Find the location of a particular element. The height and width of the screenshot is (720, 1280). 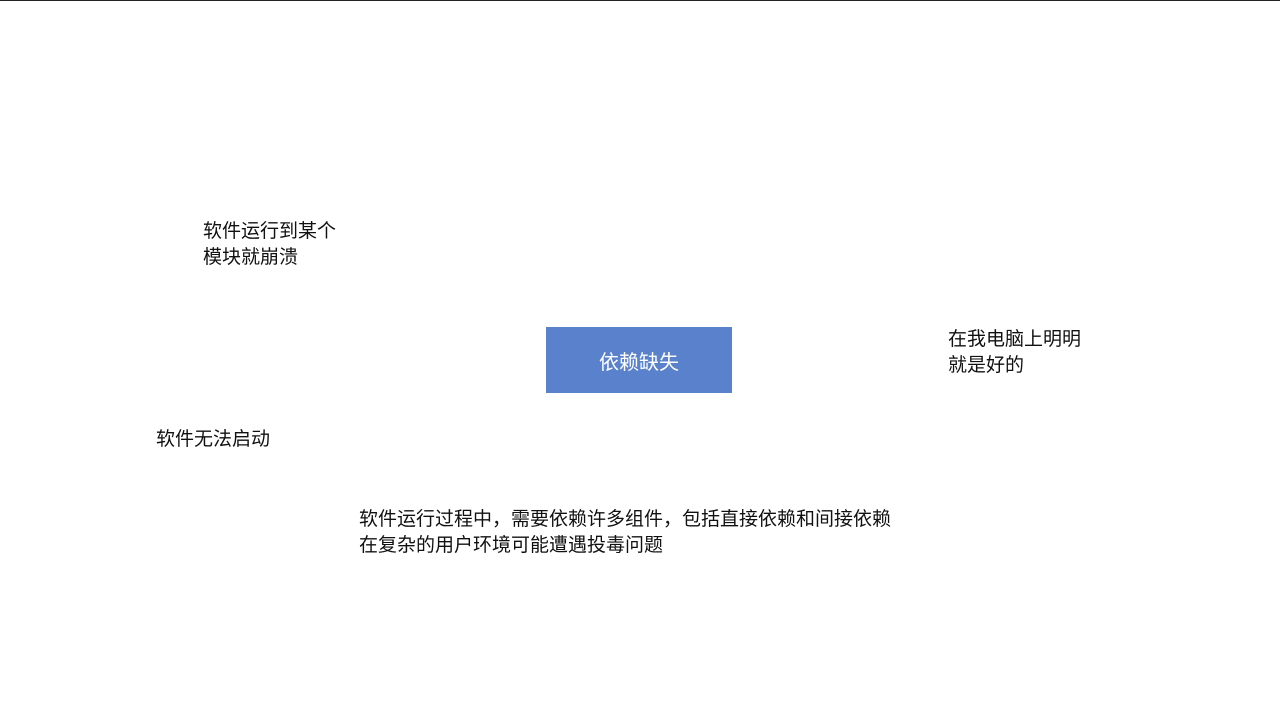

dependency-missing-label: 依赖缺失 is located at coordinates (639, 361).